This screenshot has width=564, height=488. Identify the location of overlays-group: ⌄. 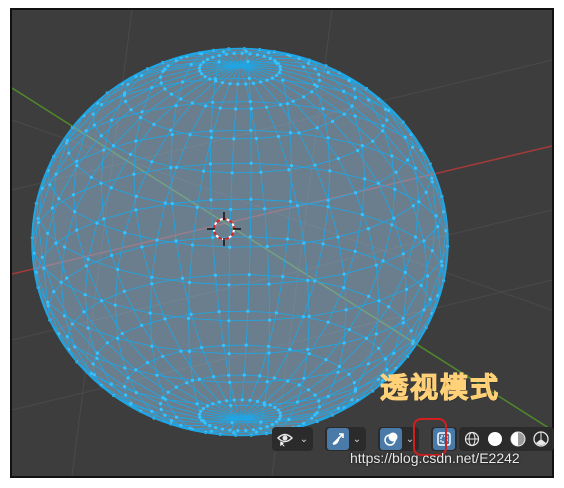
(398, 439).